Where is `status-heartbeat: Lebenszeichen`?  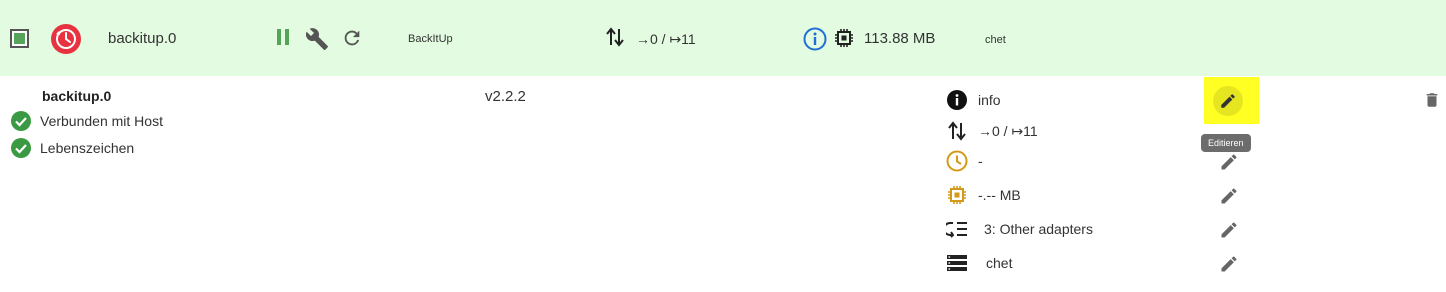 status-heartbeat: Lebenszeichen is located at coordinates (72, 148).